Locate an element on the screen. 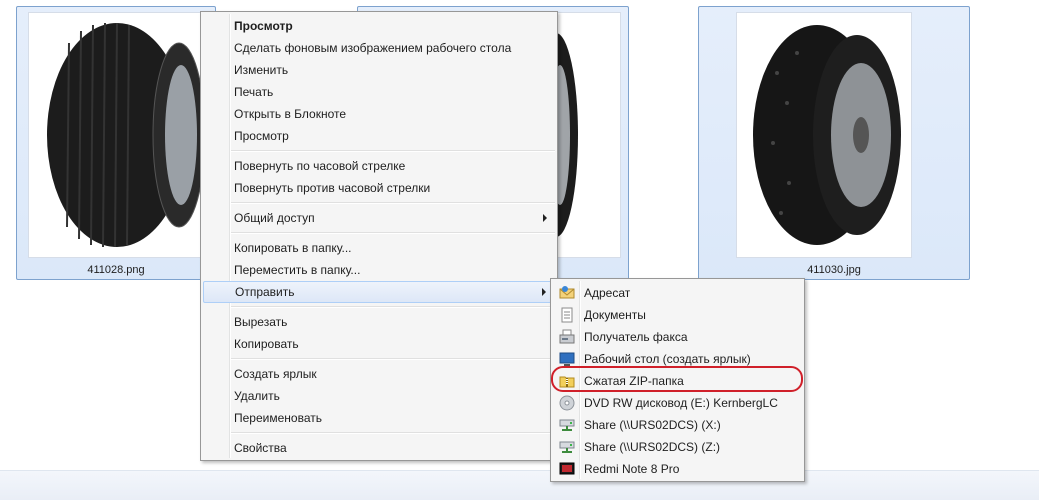 The image size is (1039, 500). desktop-icon is located at coordinates (567, 359).